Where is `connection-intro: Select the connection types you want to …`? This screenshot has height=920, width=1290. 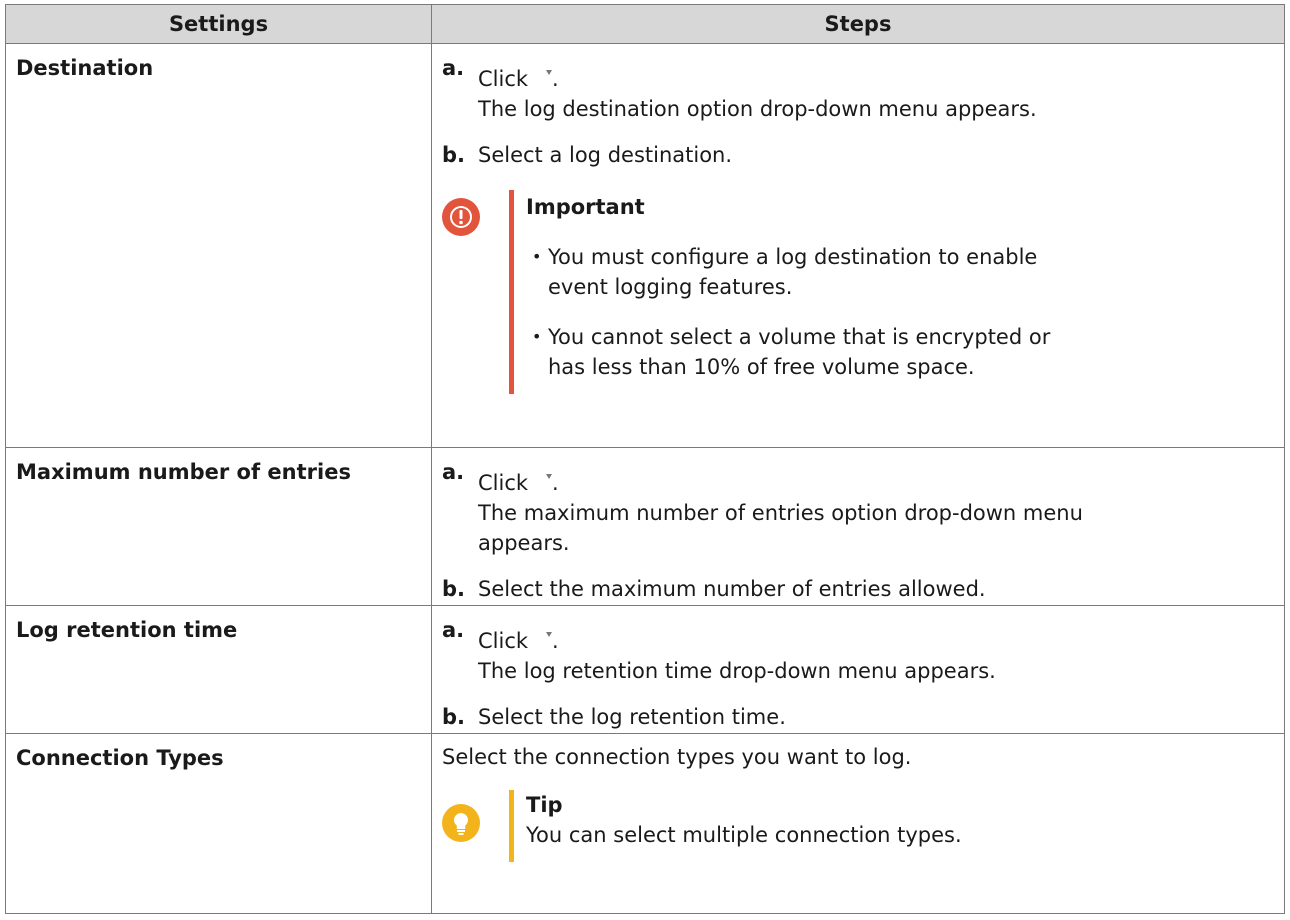 connection-intro: Select the connection types you want to … is located at coordinates (677, 757).